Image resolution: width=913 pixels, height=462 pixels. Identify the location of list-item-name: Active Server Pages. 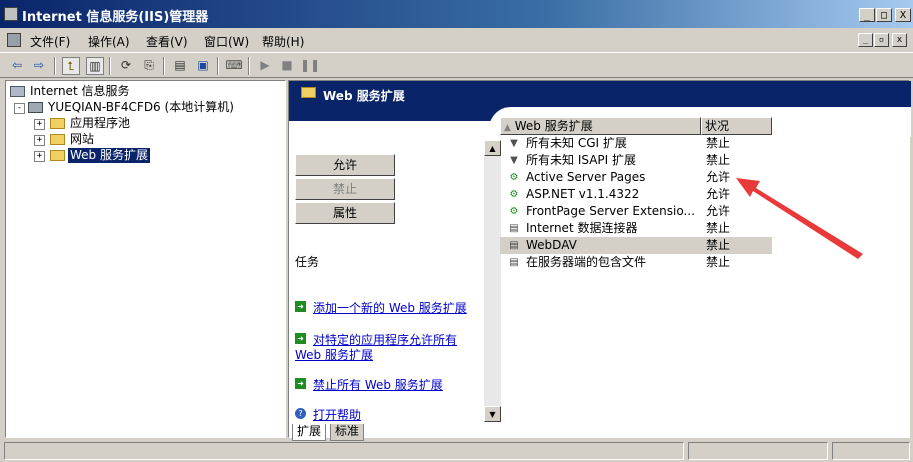
(586, 177).